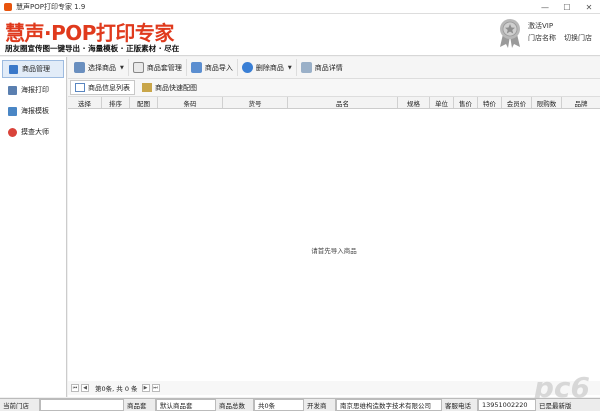  Describe the element at coordinates (589, 7) in the screenshot. I see `close-button: ✕` at that location.